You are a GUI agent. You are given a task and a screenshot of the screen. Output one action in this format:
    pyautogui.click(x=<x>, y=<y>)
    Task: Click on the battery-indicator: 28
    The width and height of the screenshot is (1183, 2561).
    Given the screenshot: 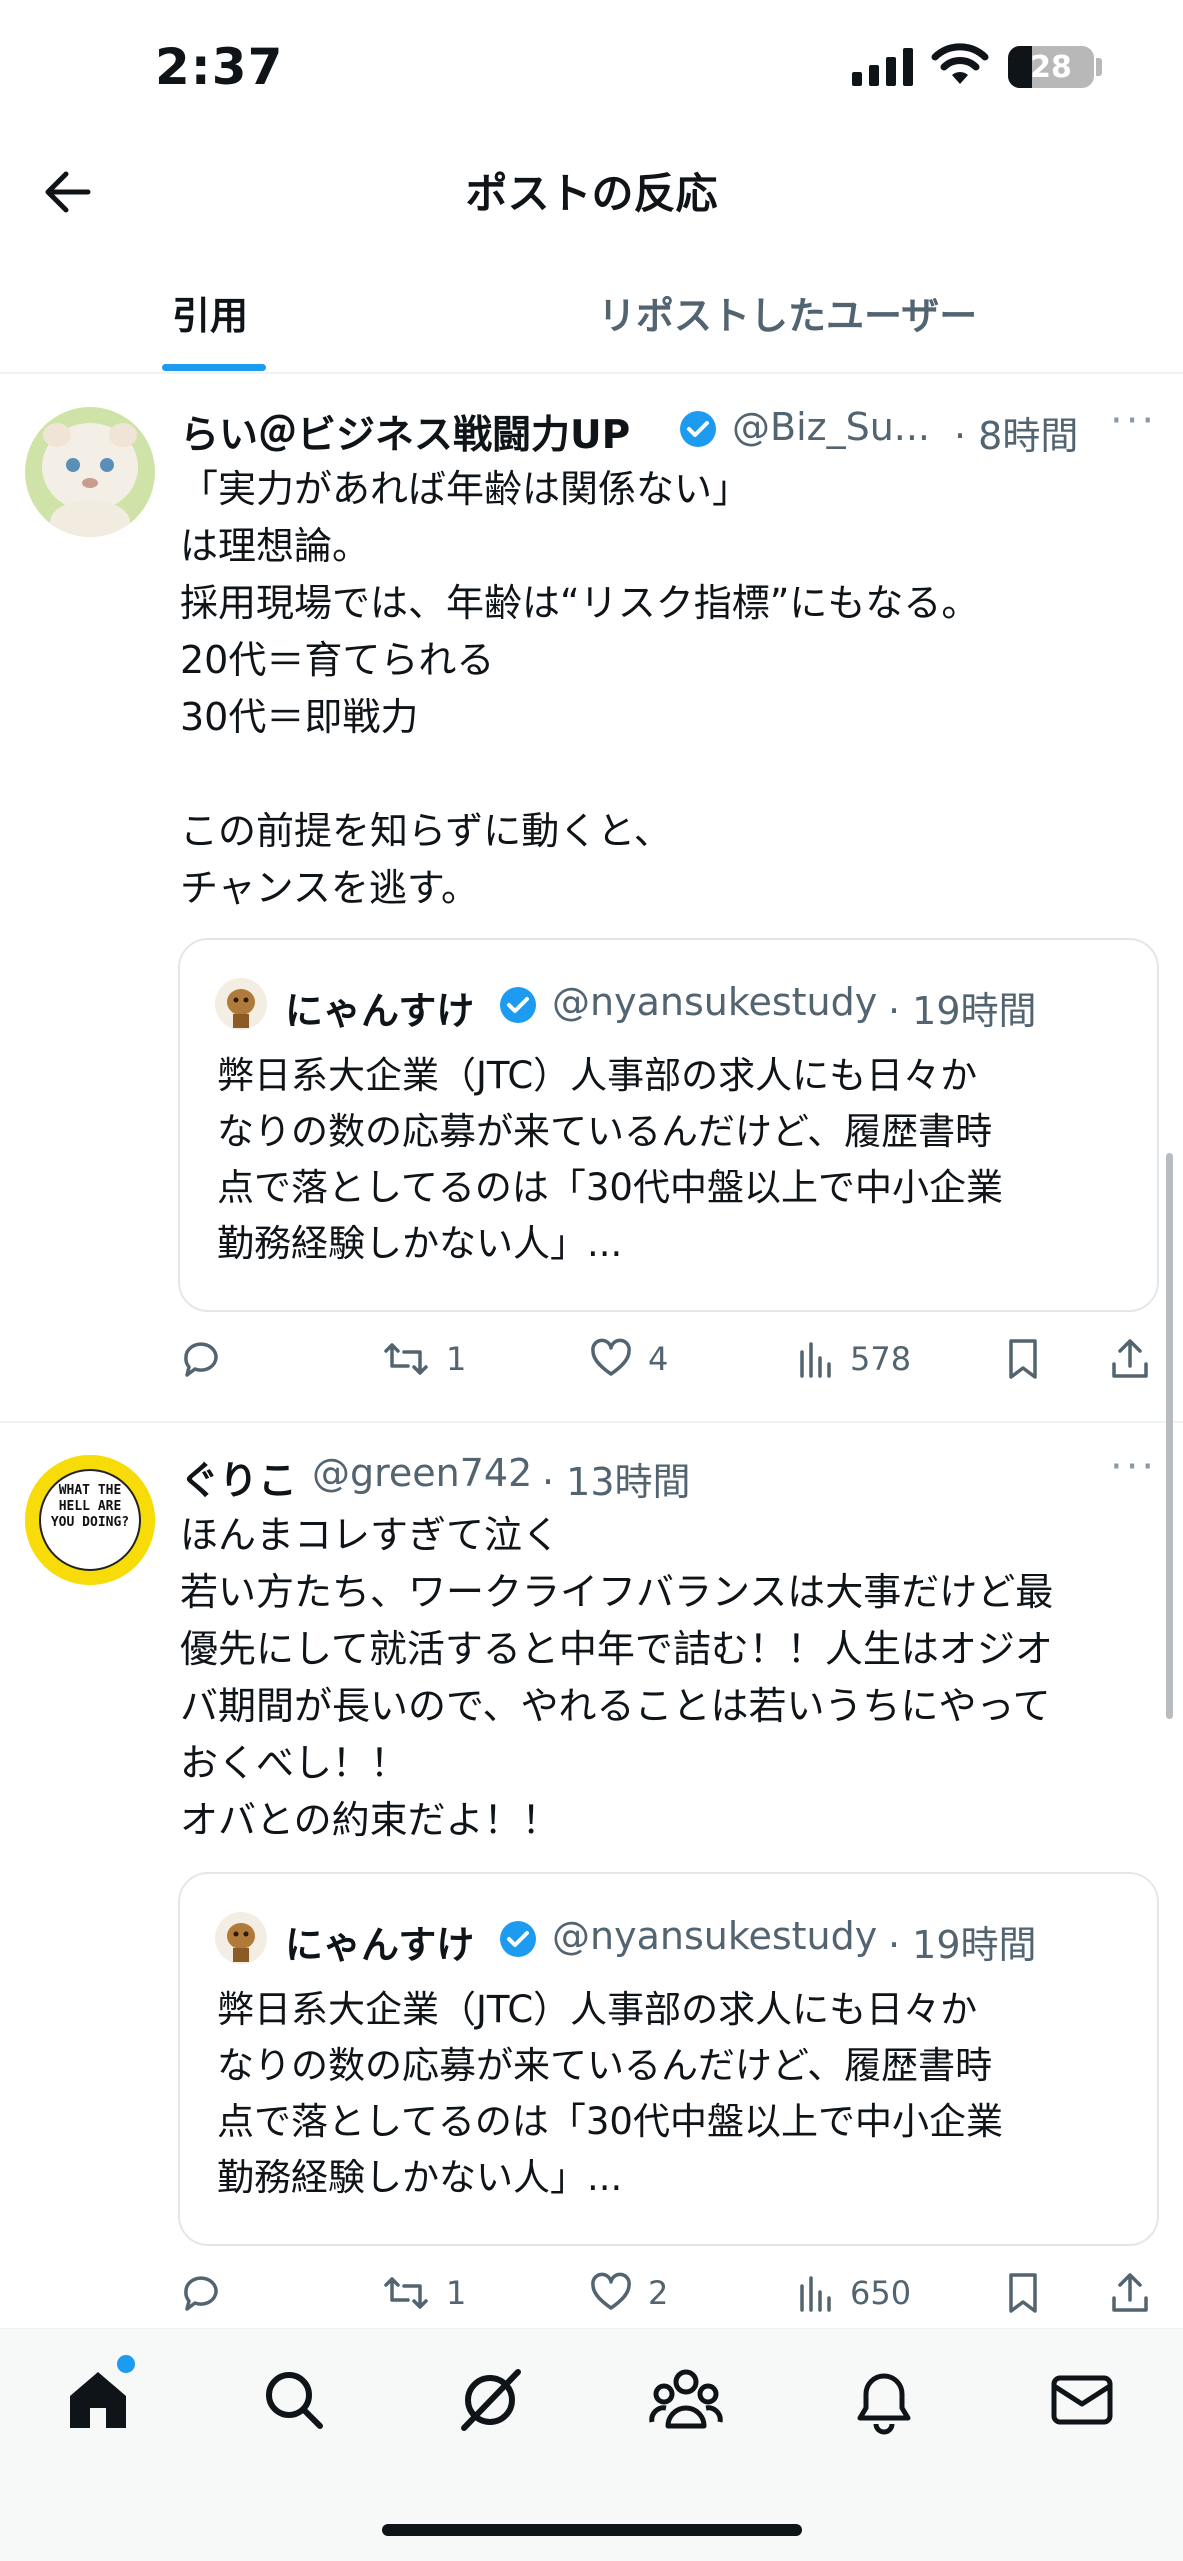 What is the action you would take?
    pyautogui.click(x=1051, y=67)
    